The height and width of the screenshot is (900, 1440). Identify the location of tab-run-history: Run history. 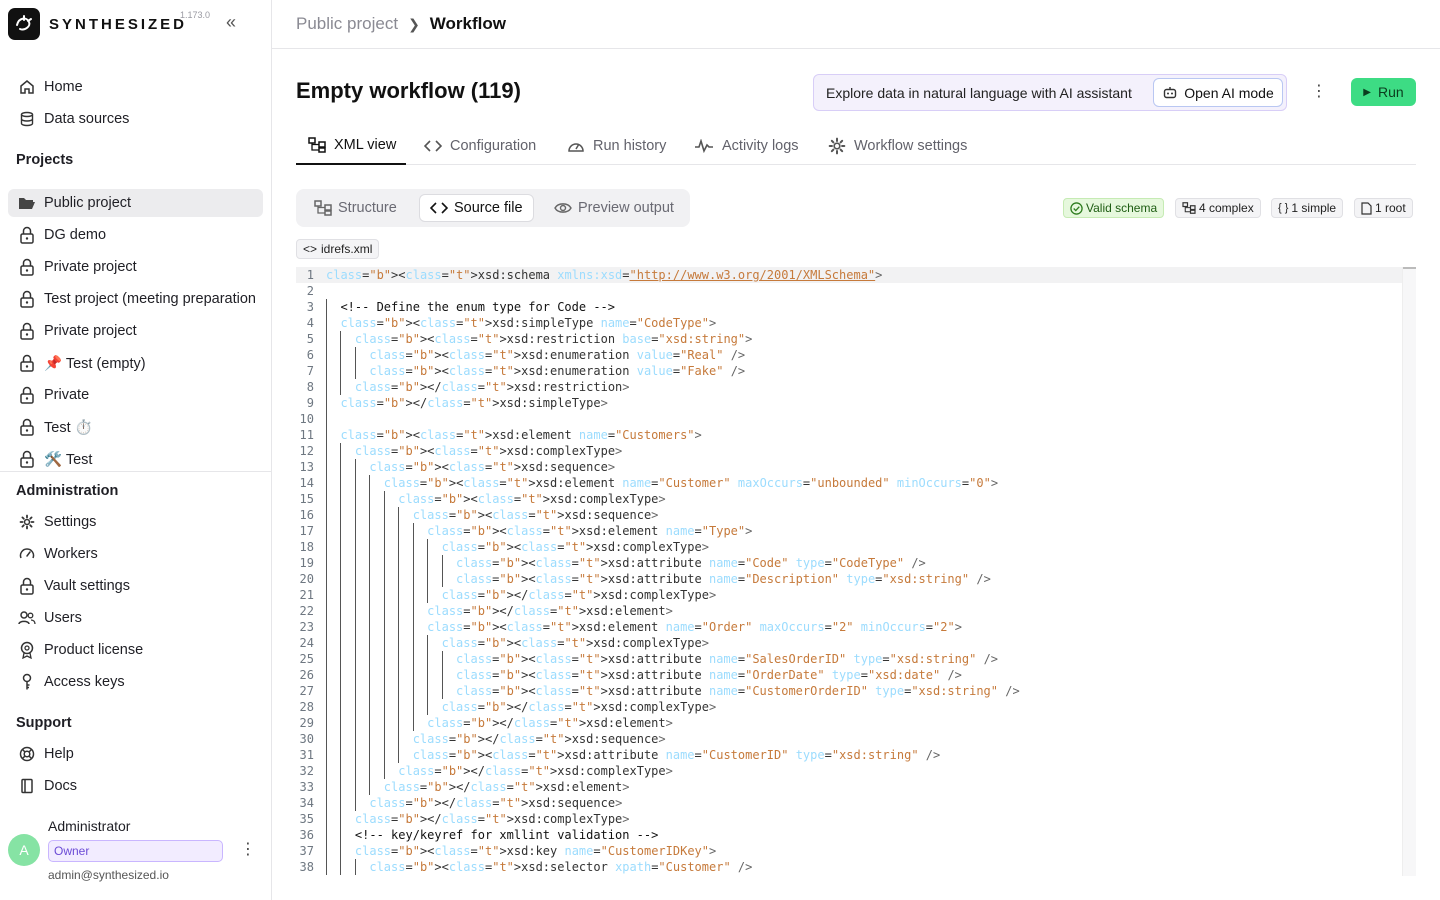
(616, 145).